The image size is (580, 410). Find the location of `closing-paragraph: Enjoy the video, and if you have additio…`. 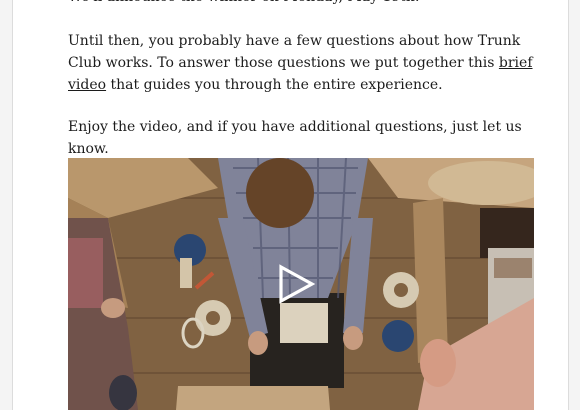

closing-paragraph: Enjoy the video, and if you have additio… is located at coordinates (295, 138).